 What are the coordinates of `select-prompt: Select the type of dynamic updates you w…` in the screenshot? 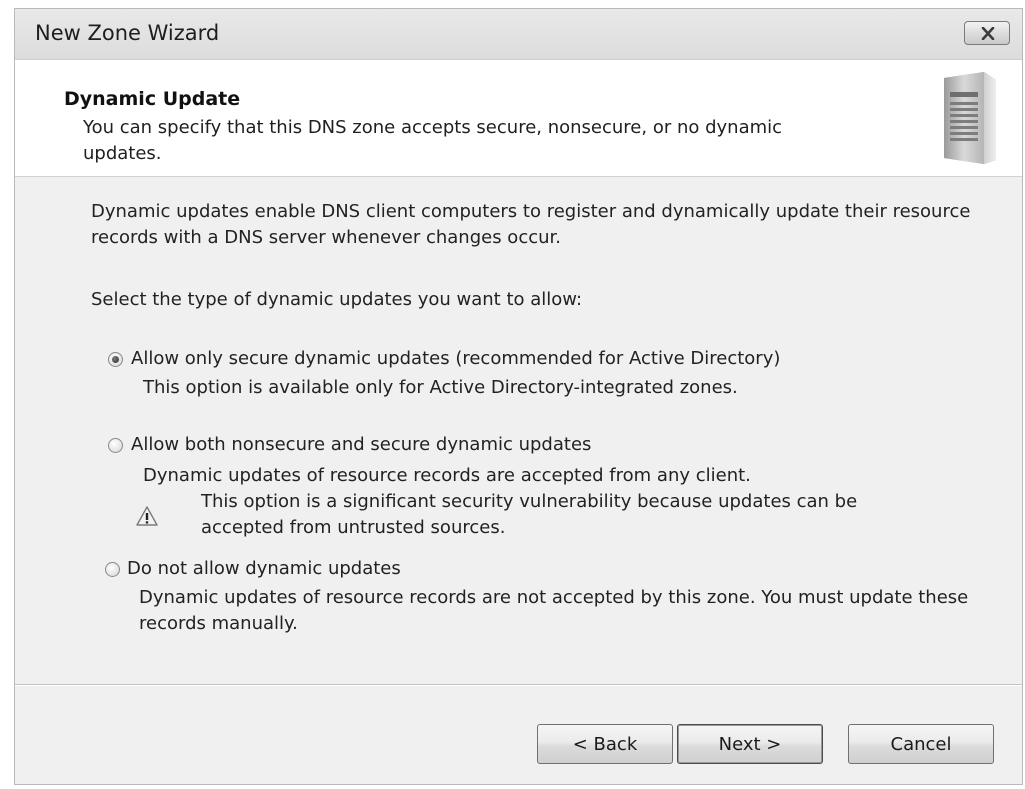 It's located at (337, 299).